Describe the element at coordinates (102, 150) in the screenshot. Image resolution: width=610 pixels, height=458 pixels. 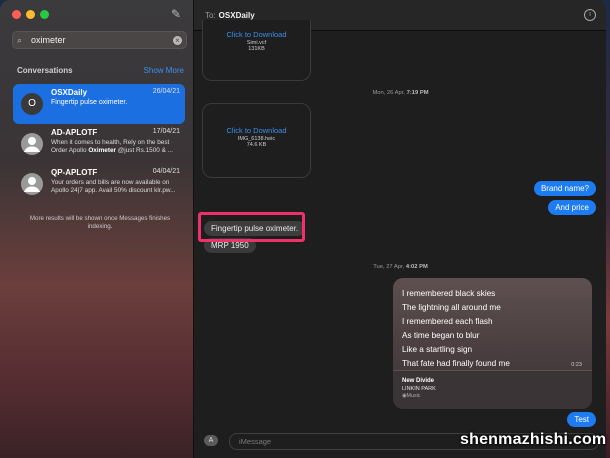
I see `search-match: Oximeter` at that location.